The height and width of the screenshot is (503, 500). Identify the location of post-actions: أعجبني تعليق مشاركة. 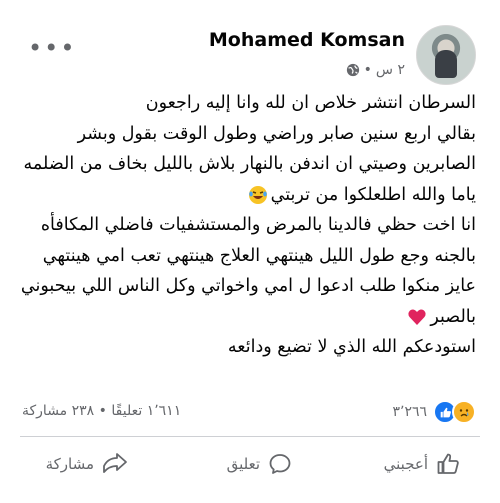
(250, 469).